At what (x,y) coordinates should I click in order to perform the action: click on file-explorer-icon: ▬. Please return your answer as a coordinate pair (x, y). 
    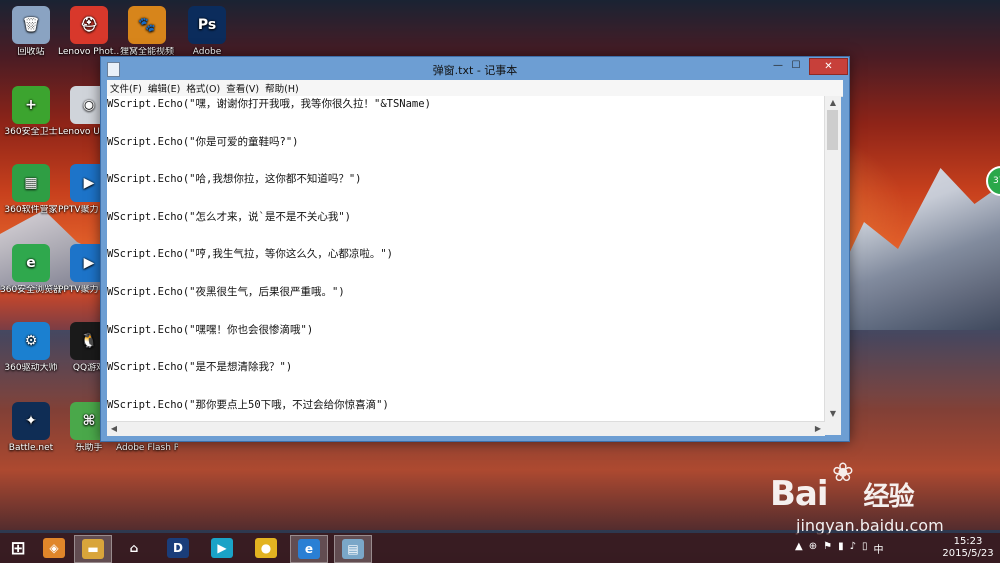
    Looking at the image, I should click on (93, 549).